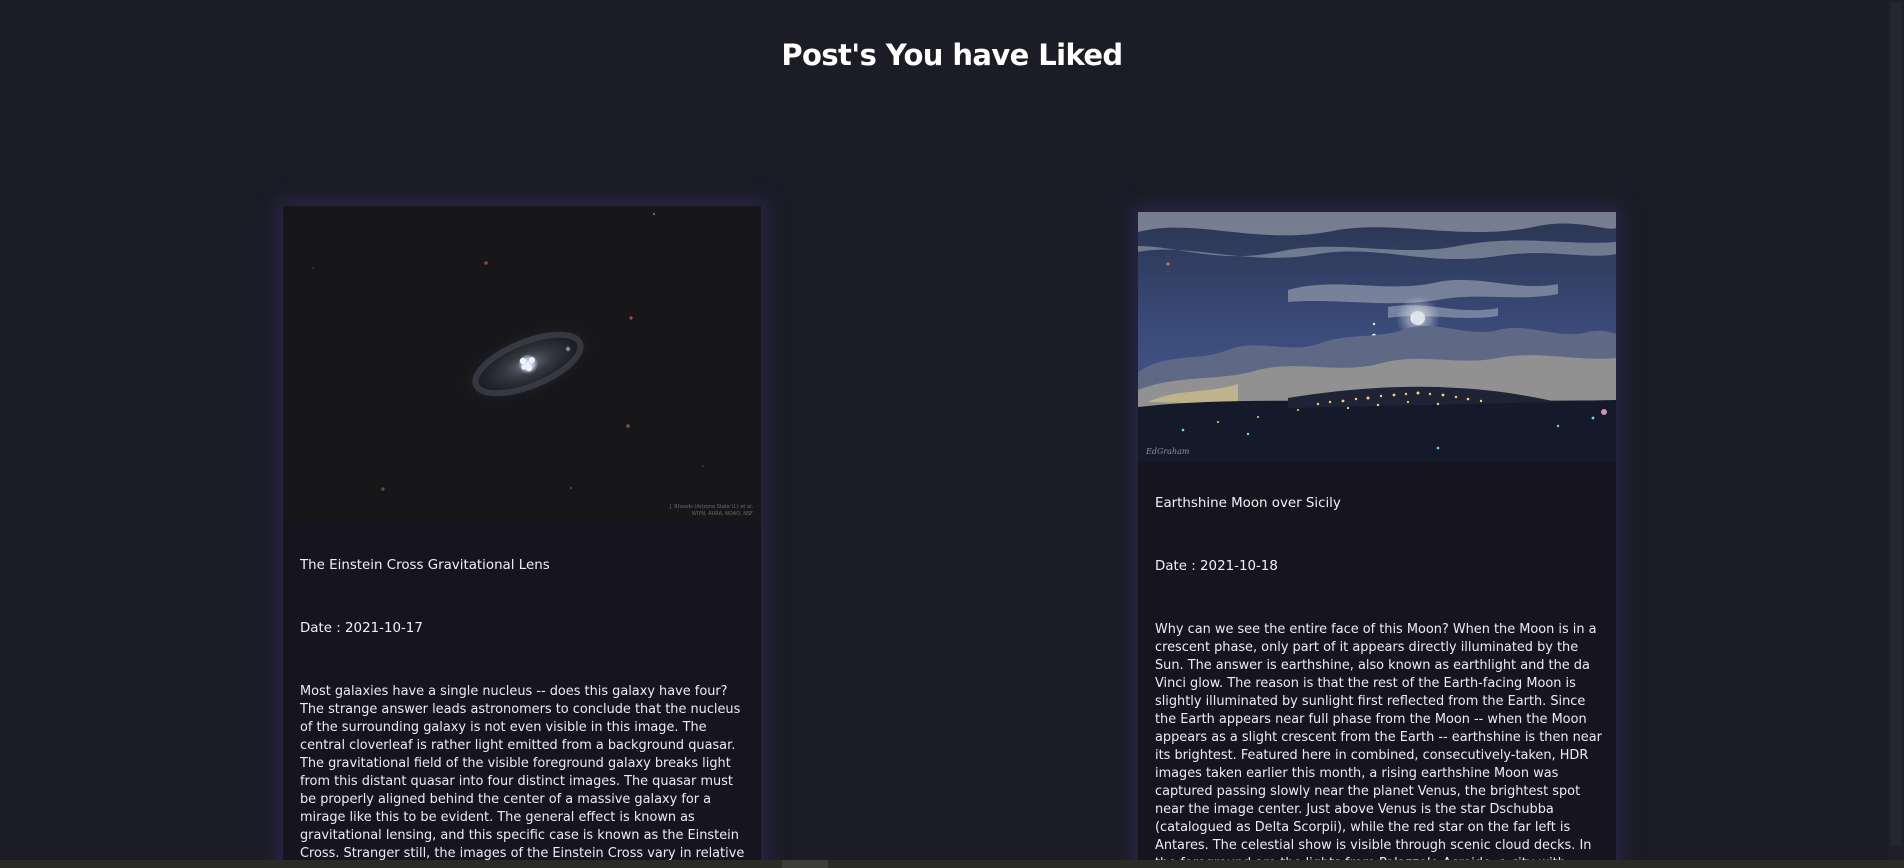 The image size is (1904, 868). What do you see at coordinates (711, 507) in the screenshot?
I see `svg-text:J. Rhoads (Arizona State U.) e: J. Rhoads (Arizona State U.) et al.` at bounding box center [711, 507].